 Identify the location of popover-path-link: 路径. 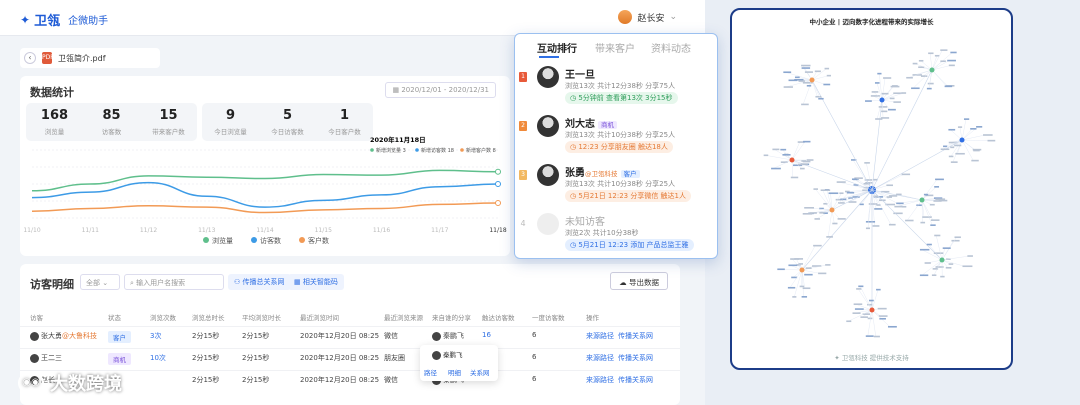
(430, 372).